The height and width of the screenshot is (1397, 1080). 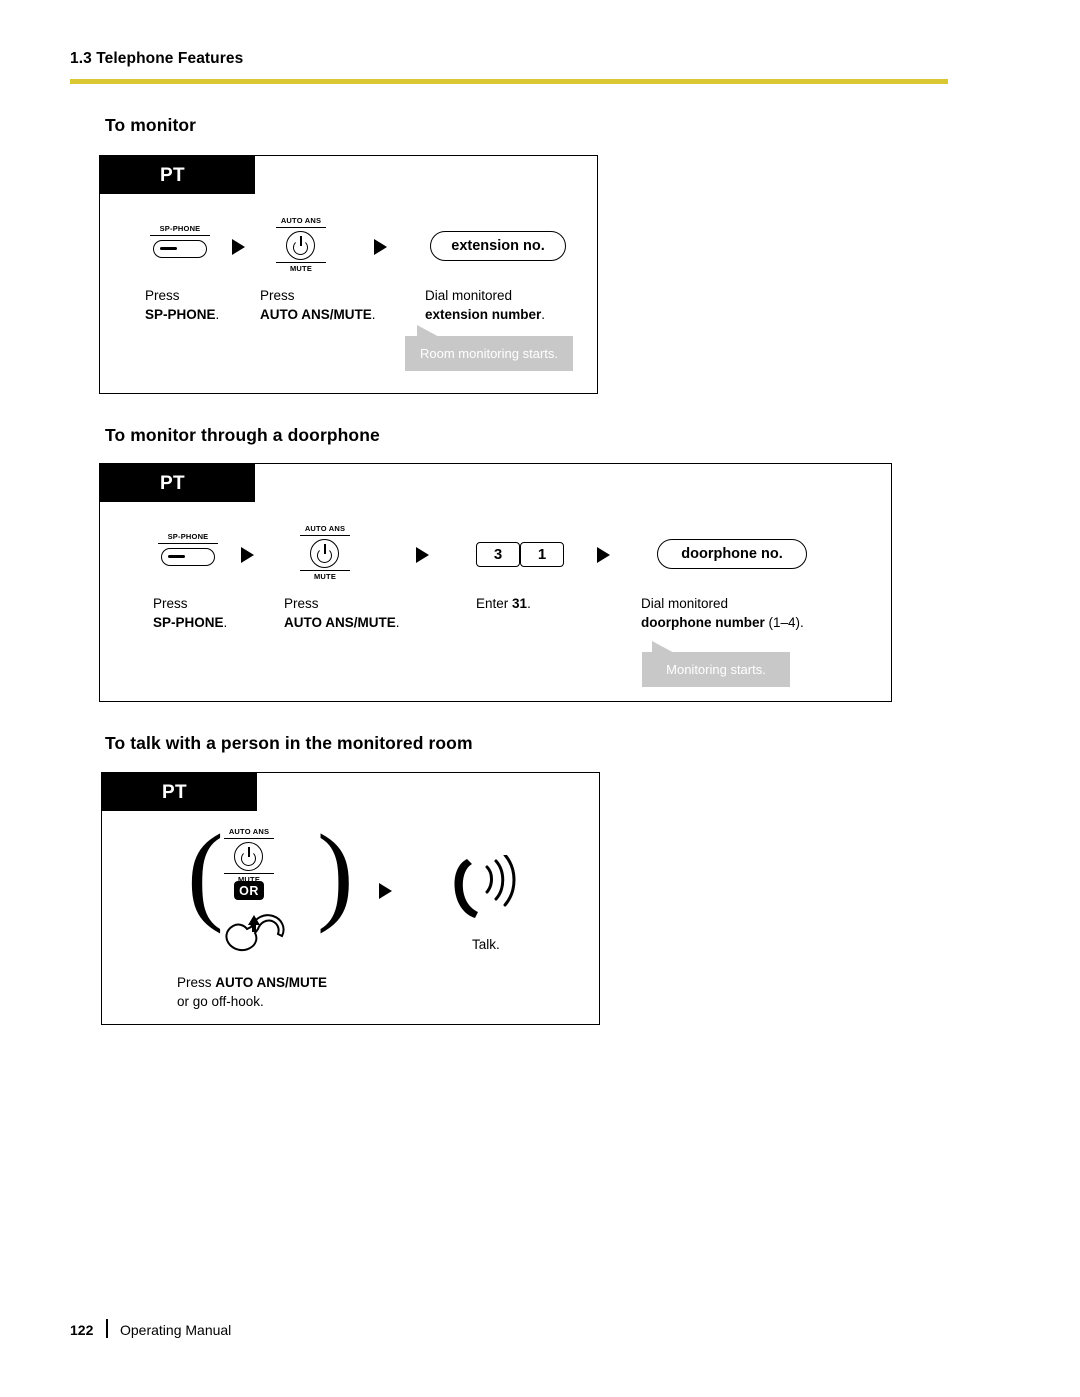 What do you see at coordinates (520, 603) in the screenshot?
I see `step-3-caption-bold: 31` at bounding box center [520, 603].